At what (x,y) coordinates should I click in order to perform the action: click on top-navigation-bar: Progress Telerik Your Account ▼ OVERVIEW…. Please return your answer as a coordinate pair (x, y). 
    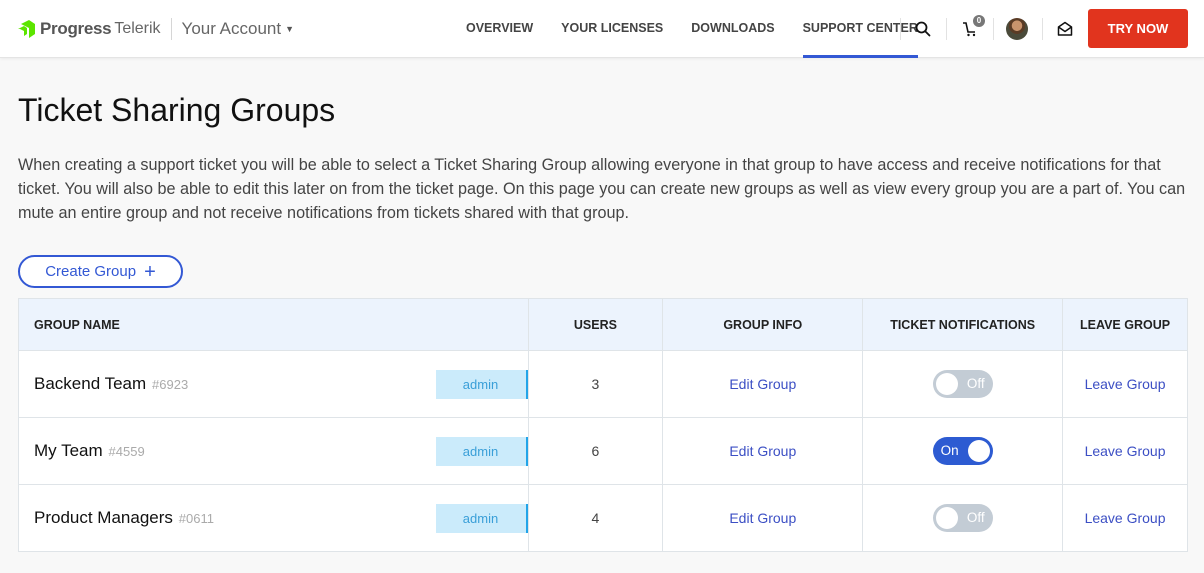
    Looking at the image, I should click on (602, 29).